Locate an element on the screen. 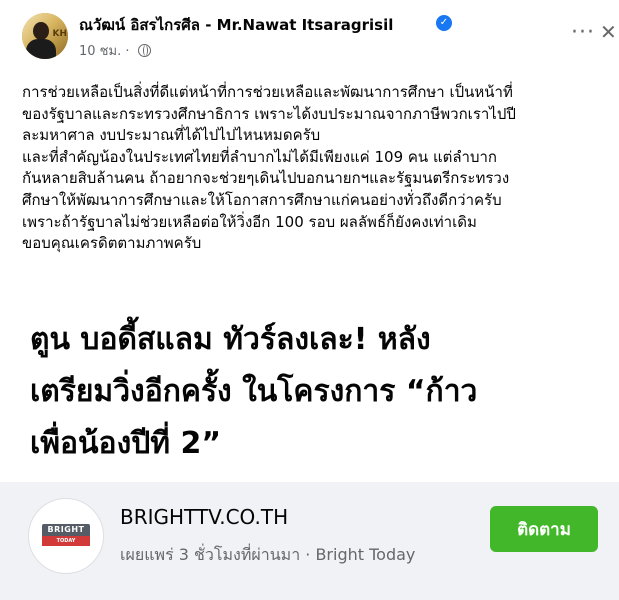 This screenshot has width=619, height=600. site-logo-badge: BRIGHT TODAY is located at coordinates (66, 535).